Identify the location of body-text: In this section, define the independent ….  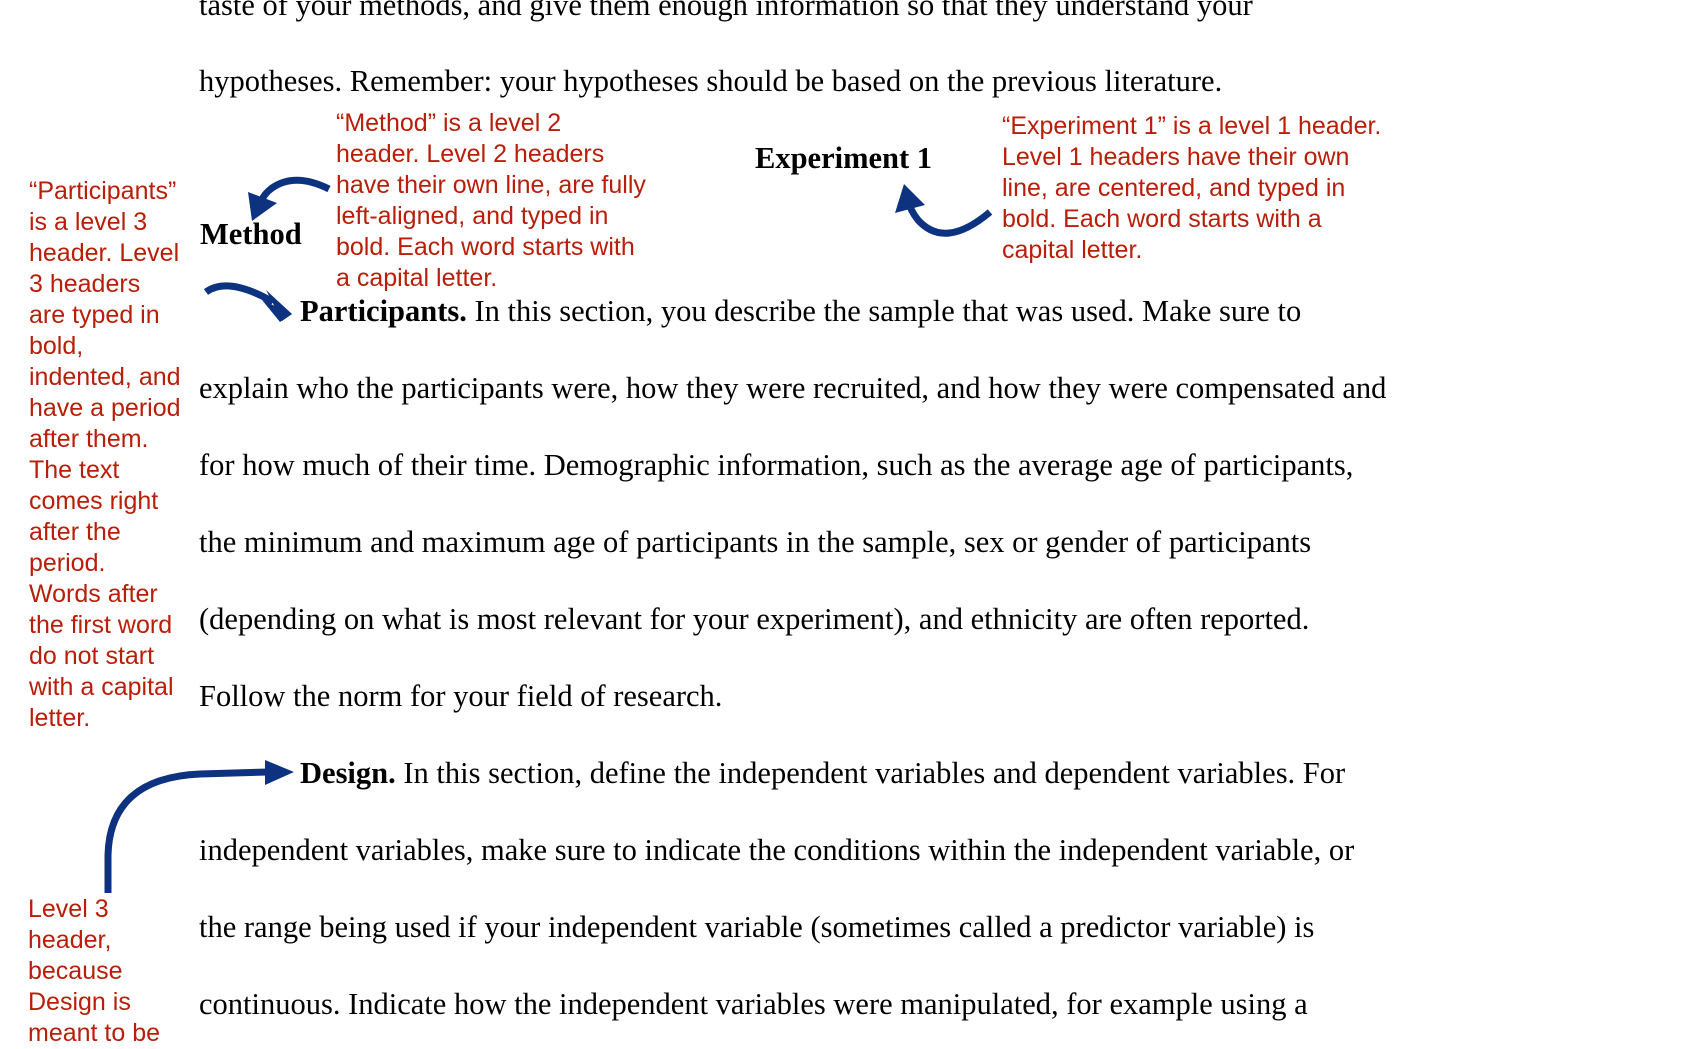
(870, 773).